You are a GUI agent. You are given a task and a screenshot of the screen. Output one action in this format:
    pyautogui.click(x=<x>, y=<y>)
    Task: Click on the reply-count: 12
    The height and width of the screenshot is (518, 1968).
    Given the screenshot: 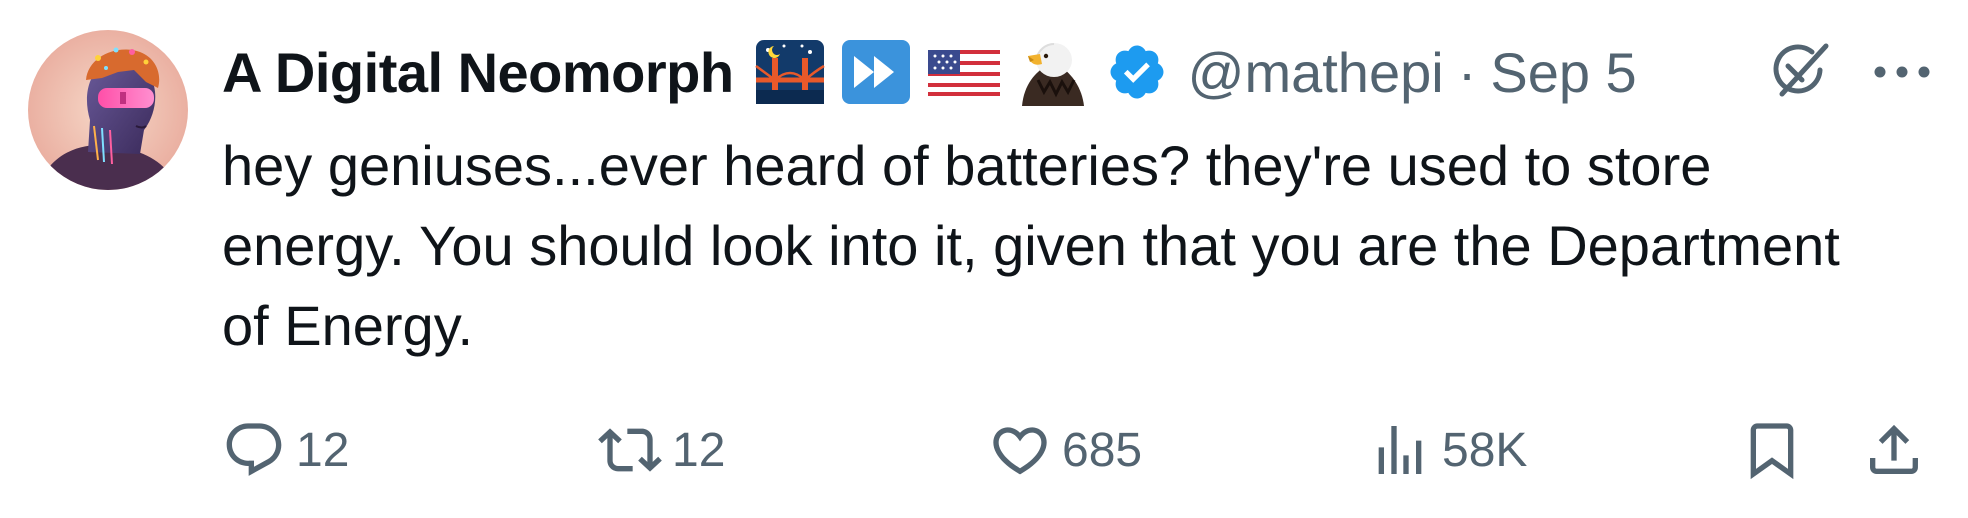 What is the action you would take?
    pyautogui.click(x=323, y=450)
    